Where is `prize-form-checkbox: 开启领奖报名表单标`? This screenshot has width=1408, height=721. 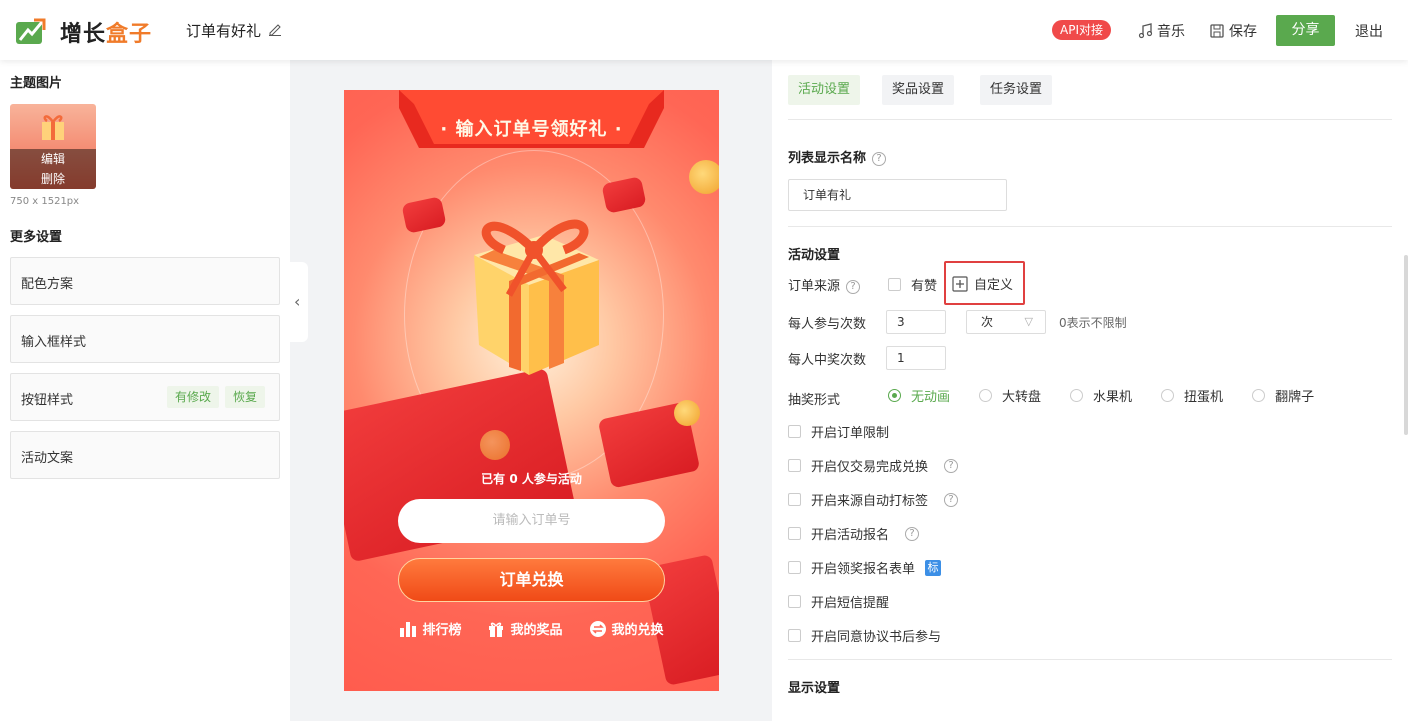
prize-form-checkbox: 开启领奖报名表单标 is located at coordinates (865, 567).